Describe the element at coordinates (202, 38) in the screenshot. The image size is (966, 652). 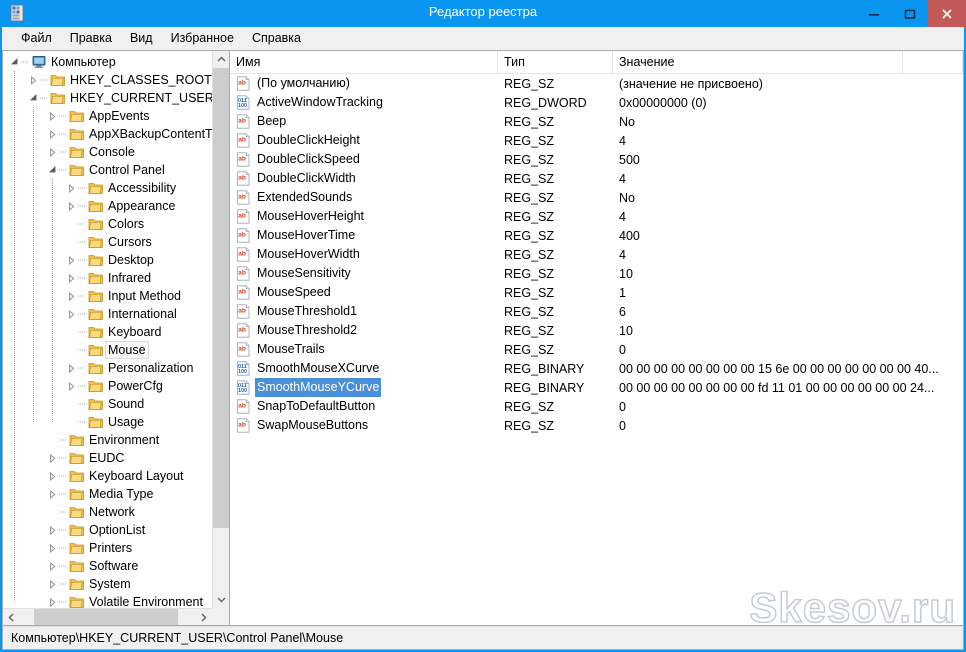
I see `menu-item-favorites: Избранное` at that location.